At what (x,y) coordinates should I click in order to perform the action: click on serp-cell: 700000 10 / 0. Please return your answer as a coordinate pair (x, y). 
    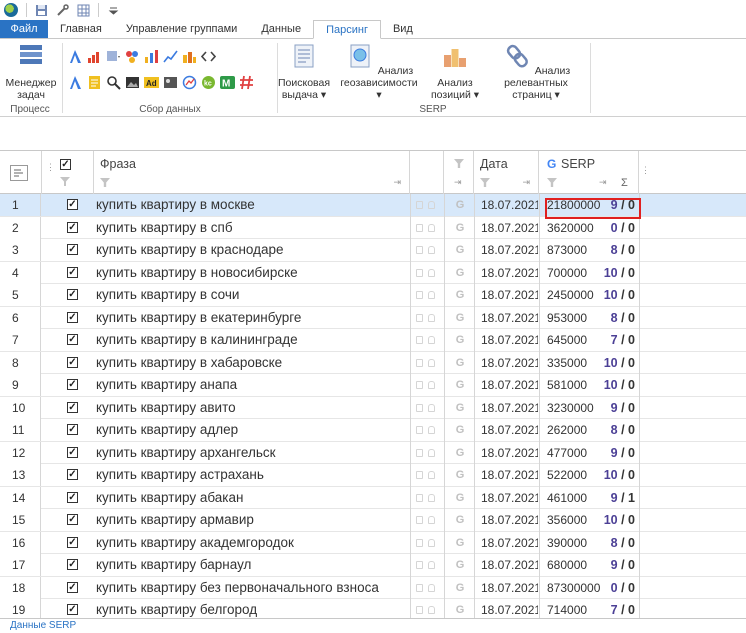
    Looking at the image, I should click on (590, 273).